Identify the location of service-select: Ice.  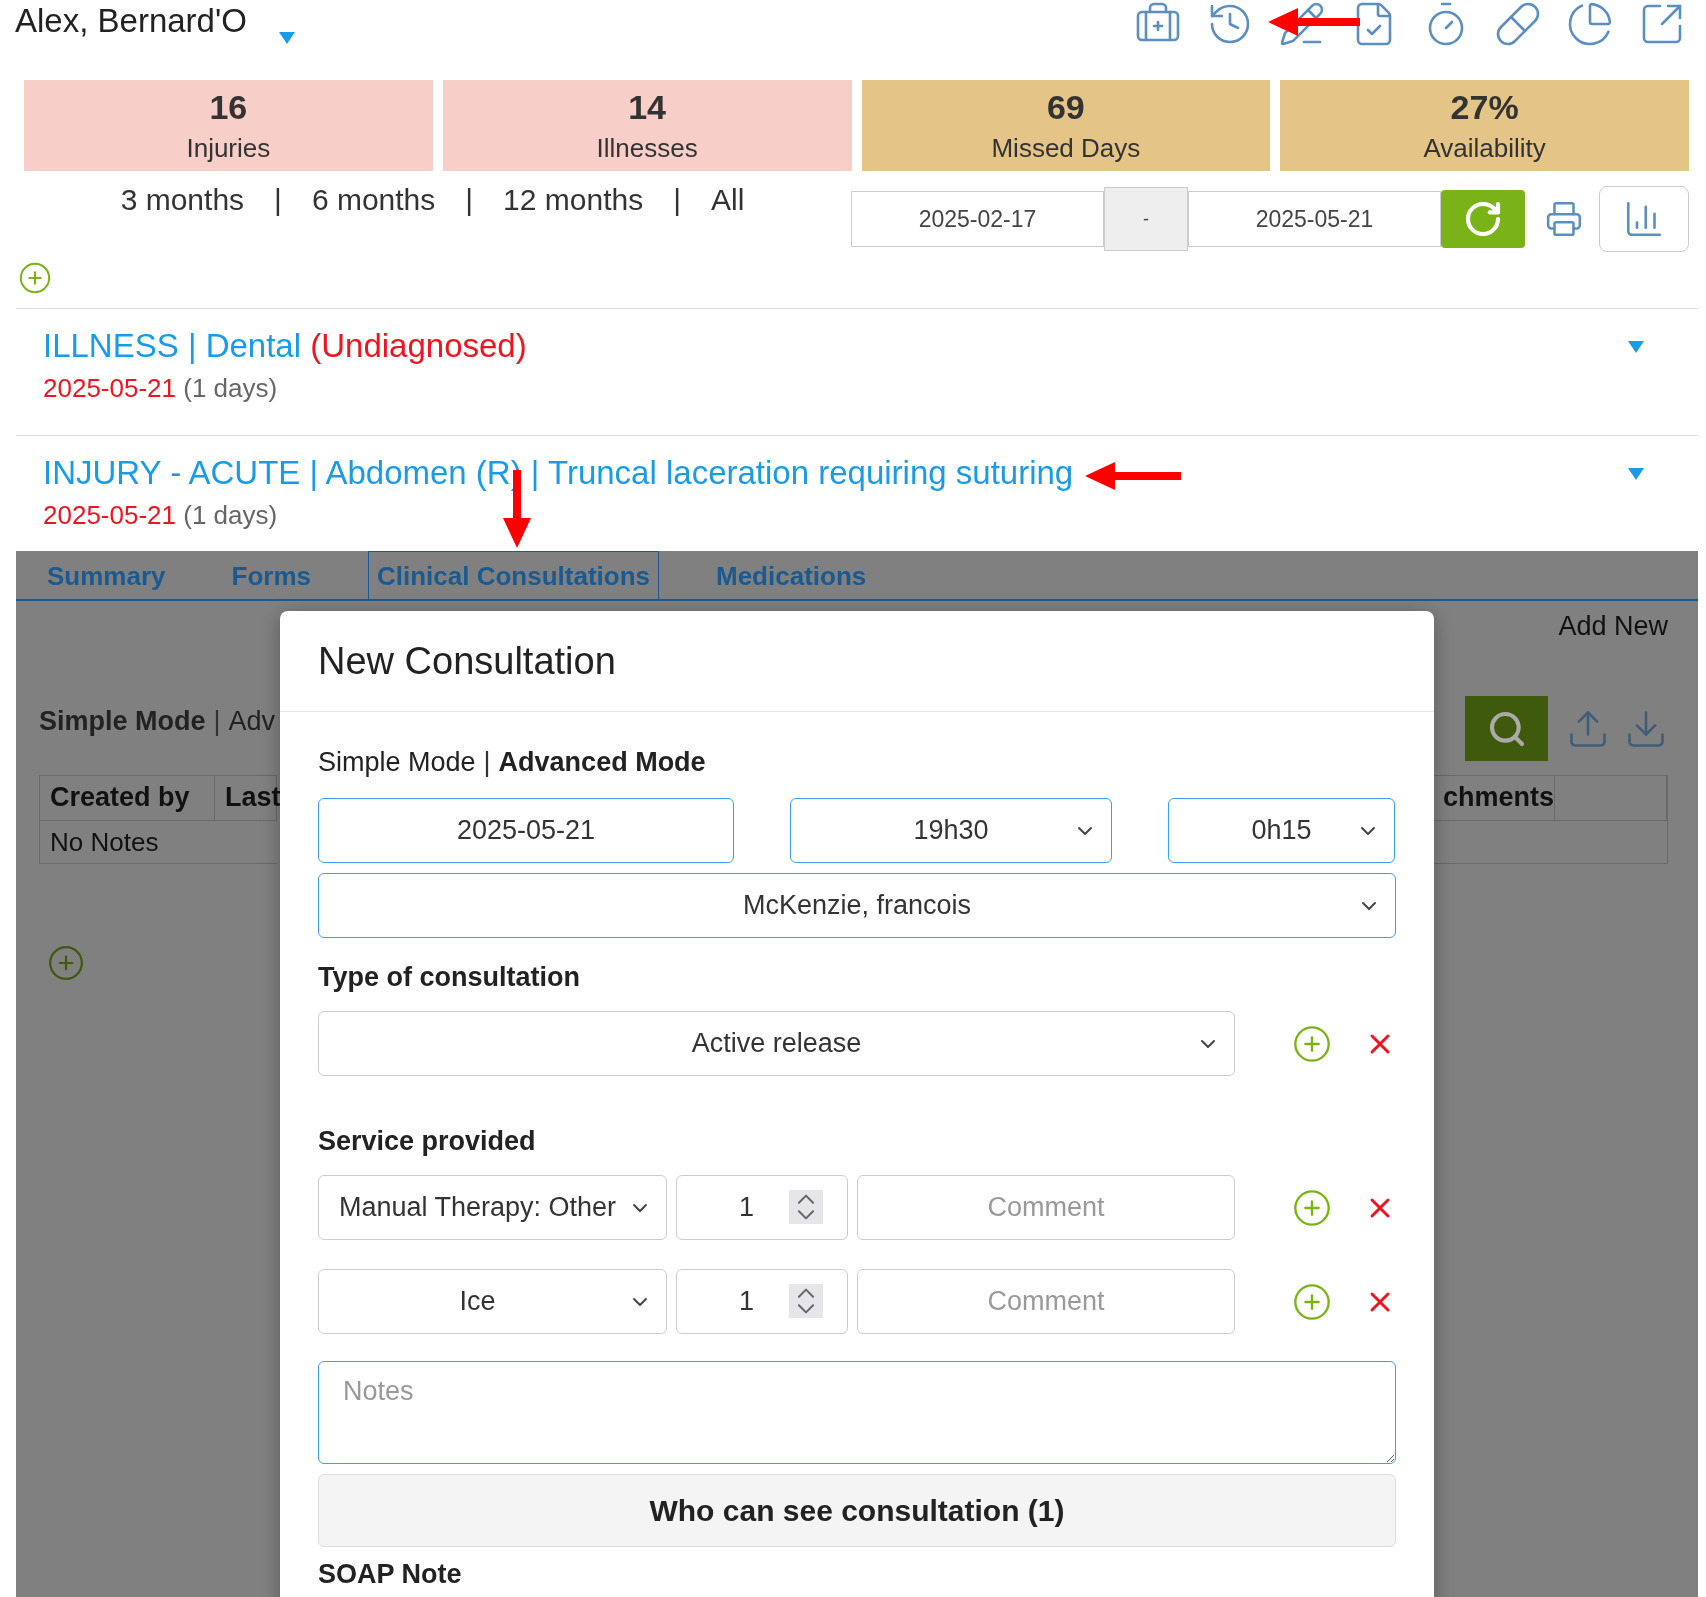
(492, 1301).